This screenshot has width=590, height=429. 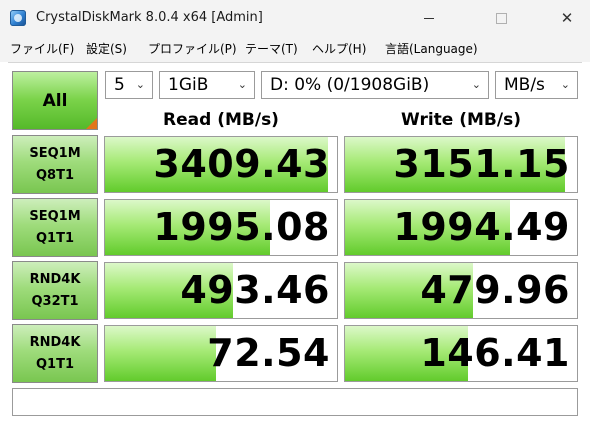 I want to click on read-value-3: 493.46, so click(x=255, y=290).